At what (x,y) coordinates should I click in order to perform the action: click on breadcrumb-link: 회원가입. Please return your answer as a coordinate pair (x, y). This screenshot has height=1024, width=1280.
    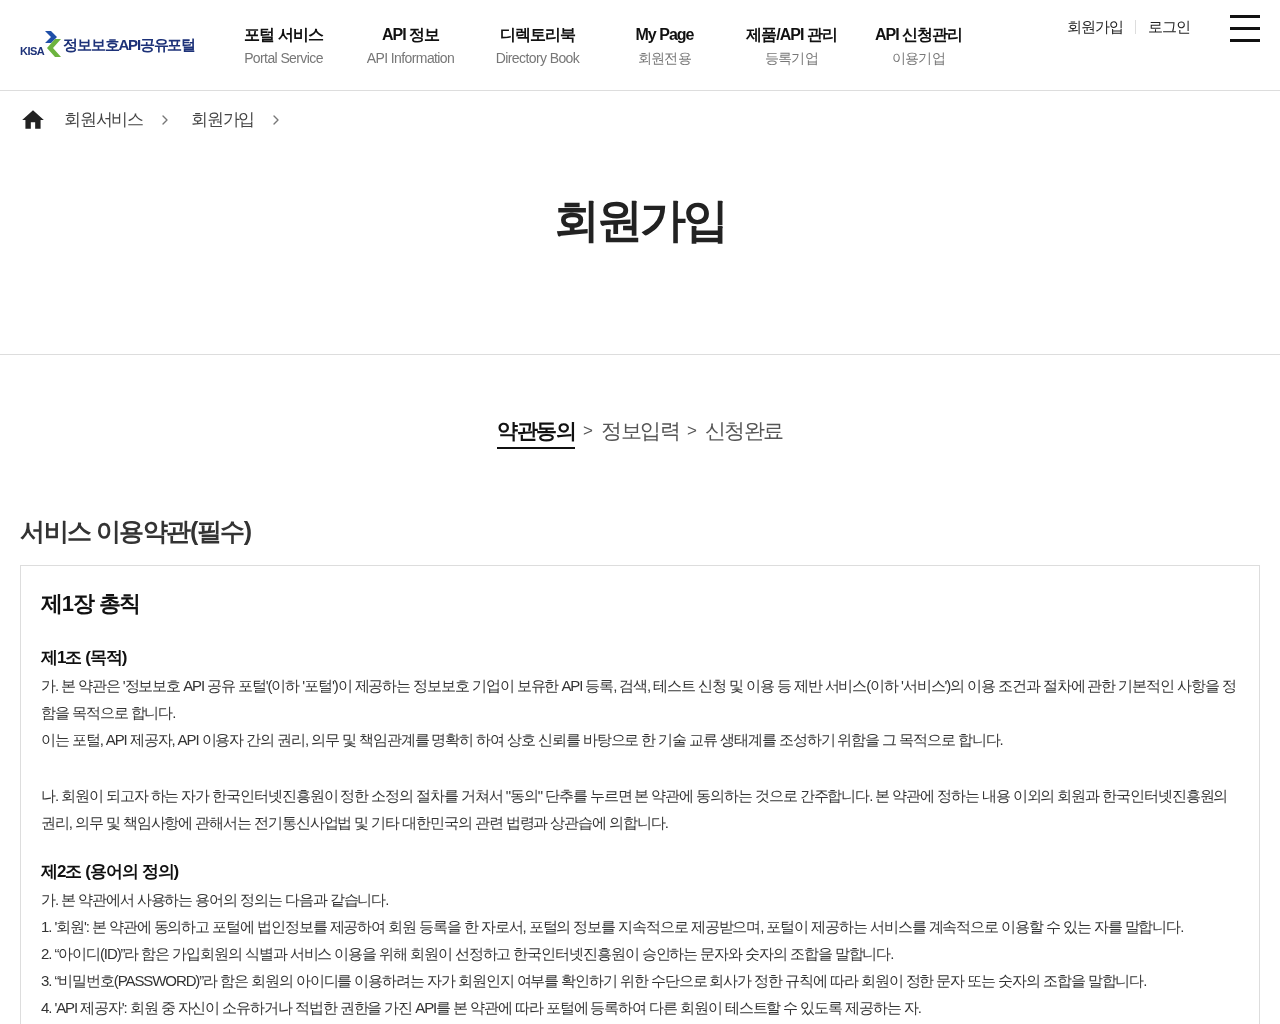
    Looking at the image, I should click on (223, 120).